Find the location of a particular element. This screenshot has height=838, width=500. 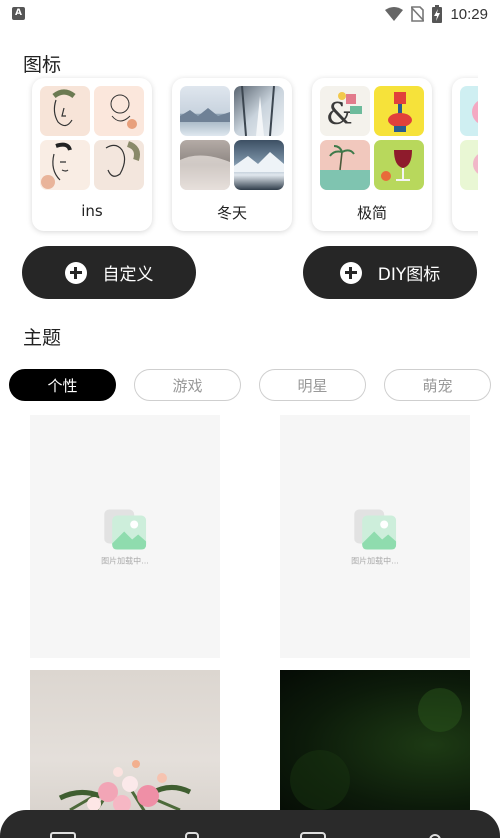

theme-card-flowers is located at coordinates (125, 745).